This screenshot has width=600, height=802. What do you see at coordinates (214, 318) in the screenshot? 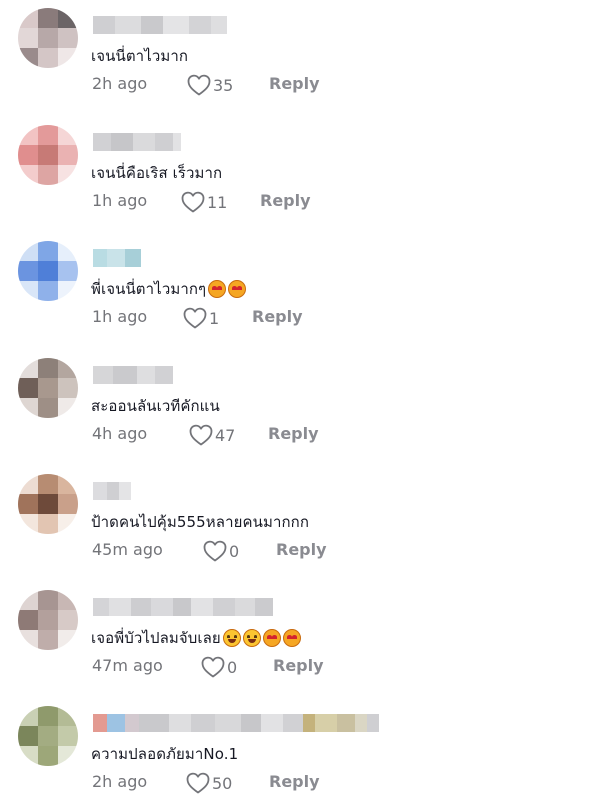
I see `like-count: 1` at bounding box center [214, 318].